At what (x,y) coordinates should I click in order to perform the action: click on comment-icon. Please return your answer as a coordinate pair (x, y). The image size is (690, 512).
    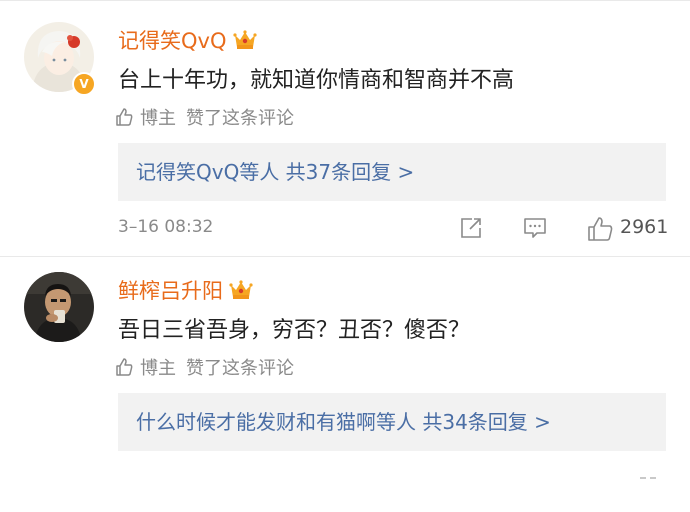
    Looking at the image, I should click on (535, 230).